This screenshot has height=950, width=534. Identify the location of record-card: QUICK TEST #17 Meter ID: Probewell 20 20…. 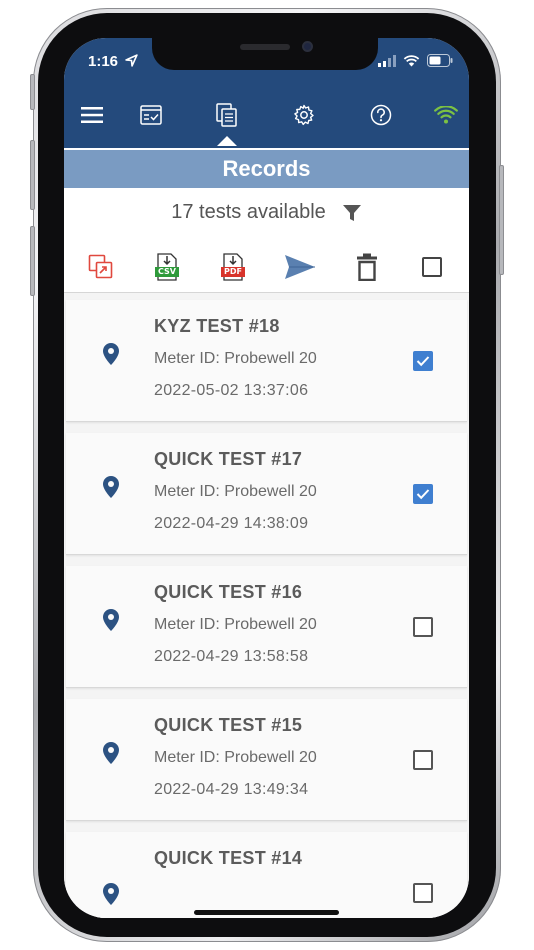
(266, 494).